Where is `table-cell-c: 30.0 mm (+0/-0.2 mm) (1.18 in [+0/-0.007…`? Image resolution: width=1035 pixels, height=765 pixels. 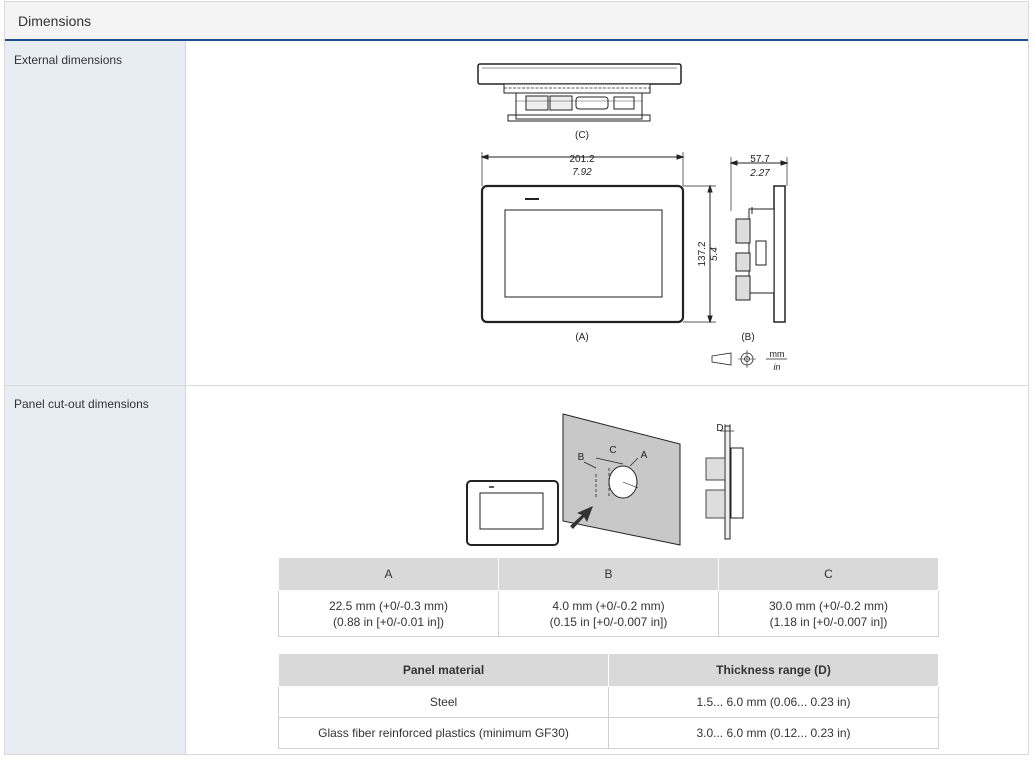 table-cell-c: 30.0 mm (+0/-0.2 mm) (1.18 in [+0/-0.007… is located at coordinates (828, 613).